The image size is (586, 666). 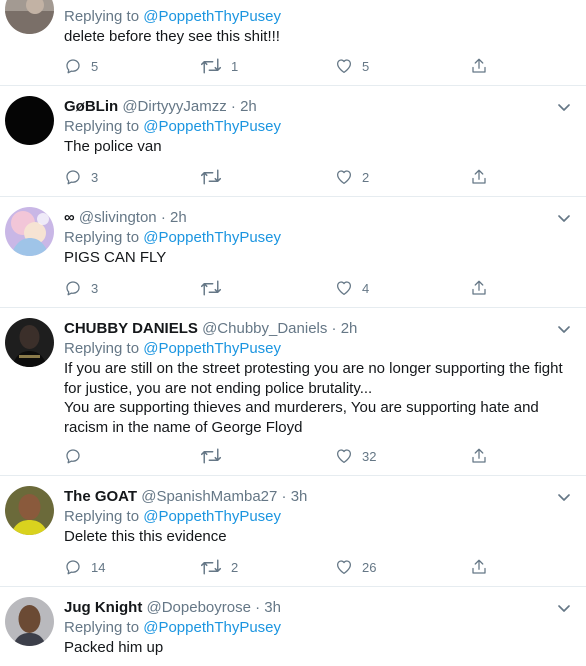 I want to click on reply-button: 5, so click(x=81, y=66).